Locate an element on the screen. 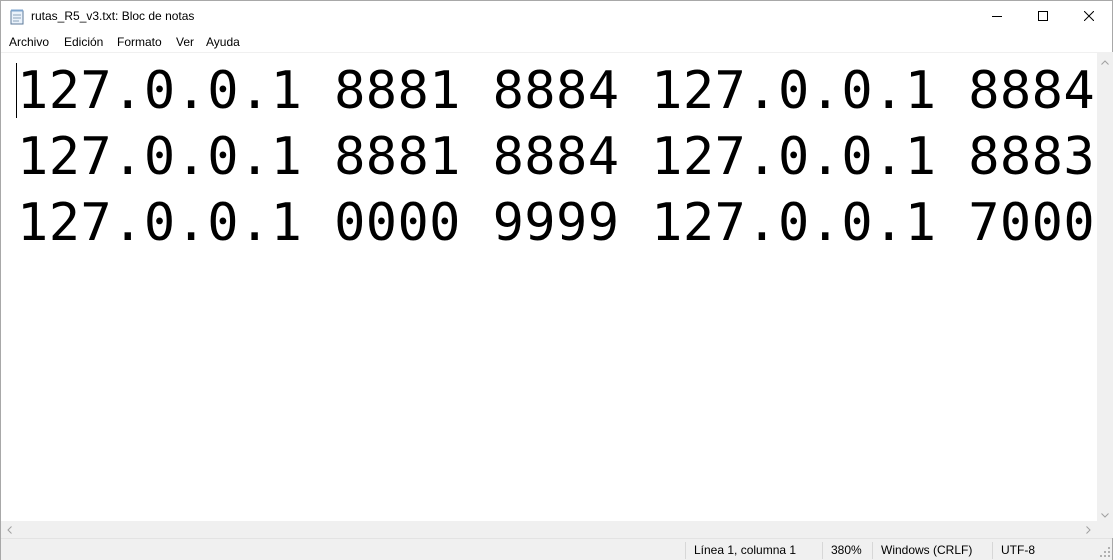 The height and width of the screenshot is (560, 1113). status-encoding: UTF-8 is located at coordinates (1013, 550).